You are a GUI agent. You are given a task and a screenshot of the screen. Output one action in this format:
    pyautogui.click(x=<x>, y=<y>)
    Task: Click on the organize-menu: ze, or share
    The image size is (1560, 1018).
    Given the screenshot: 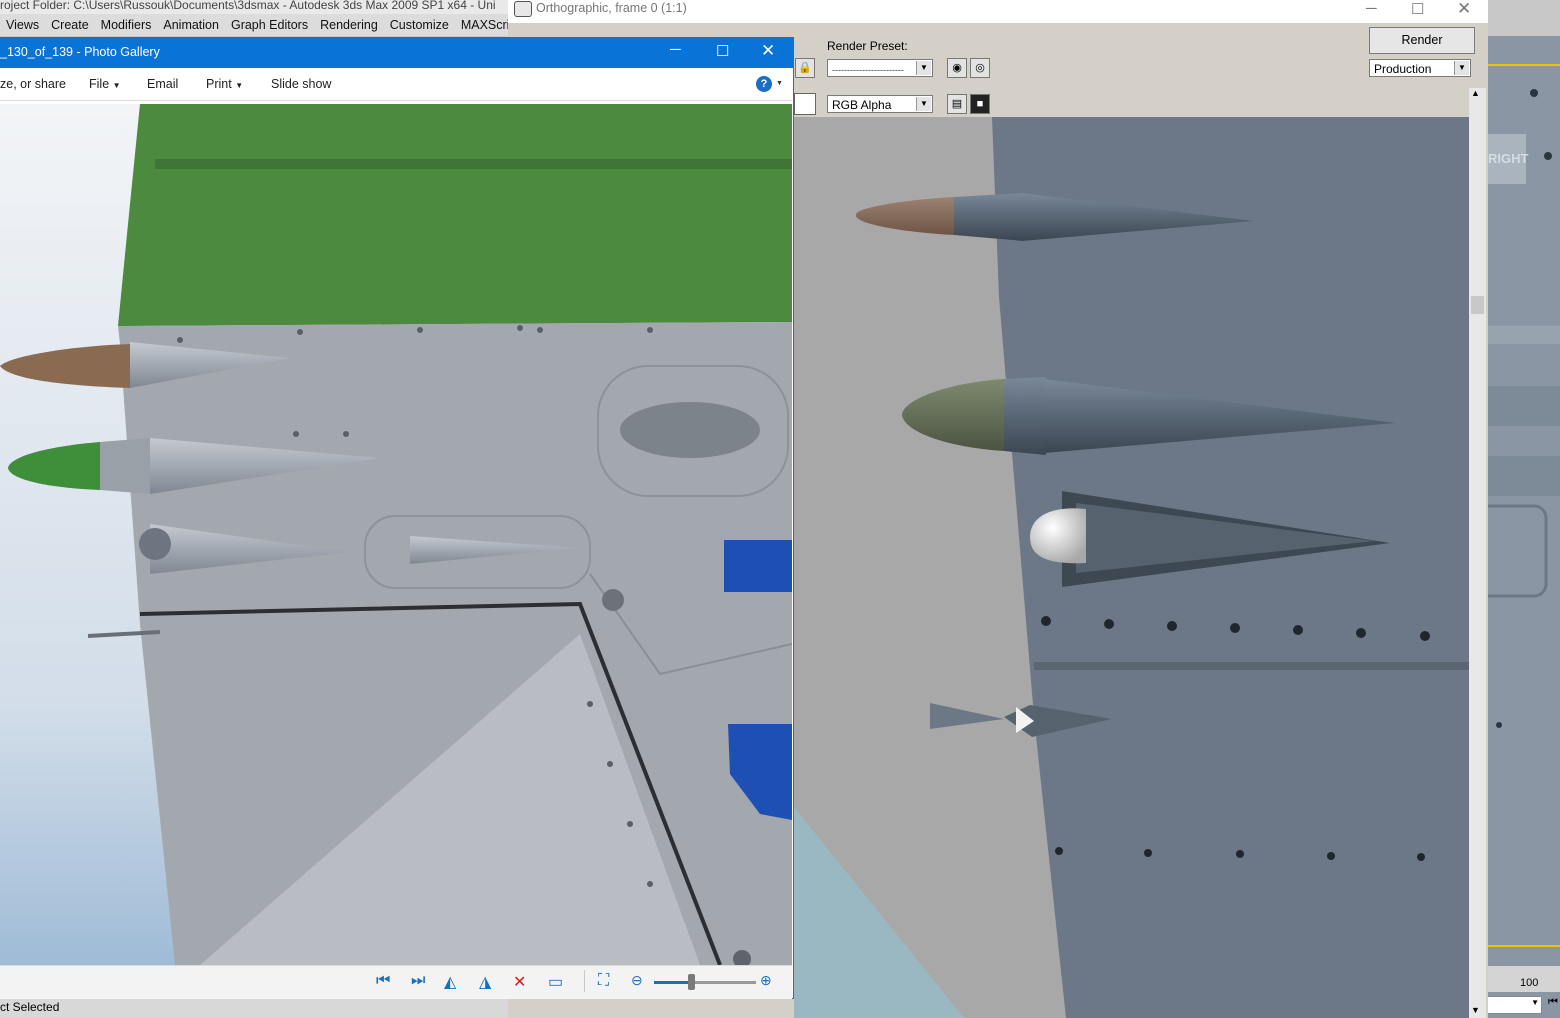 What is the action you would take?
    pyautogui.click(x=33, y=84)
    